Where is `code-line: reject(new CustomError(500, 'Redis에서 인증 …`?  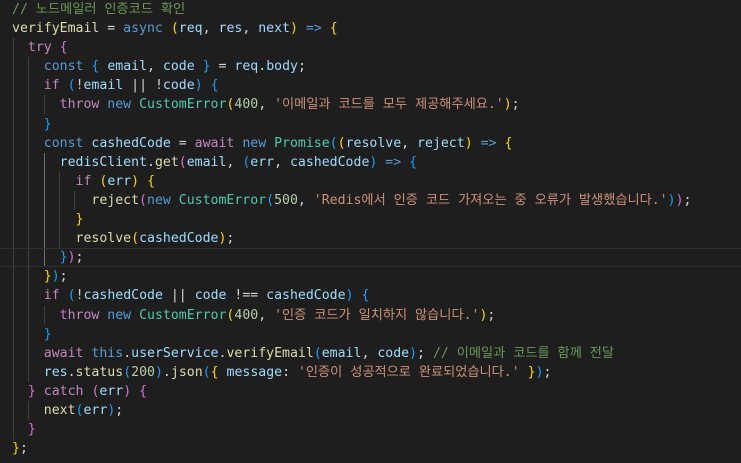 code-line: reject(new CustomError(500, 'Redis에서 인증 … is located at coordinates (370, 200).